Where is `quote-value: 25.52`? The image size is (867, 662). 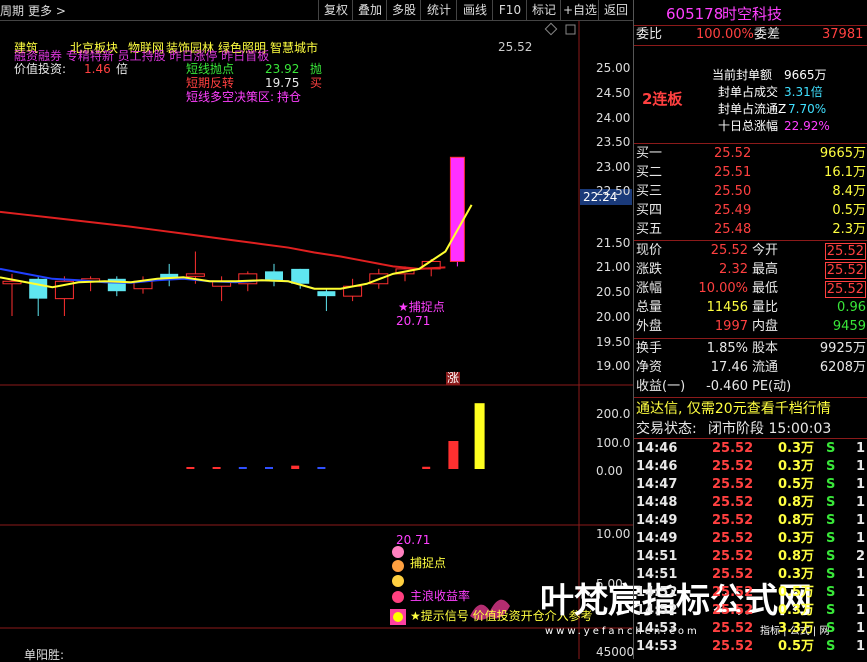 quote-value: 25.52 is located at coordinates (845, 289).